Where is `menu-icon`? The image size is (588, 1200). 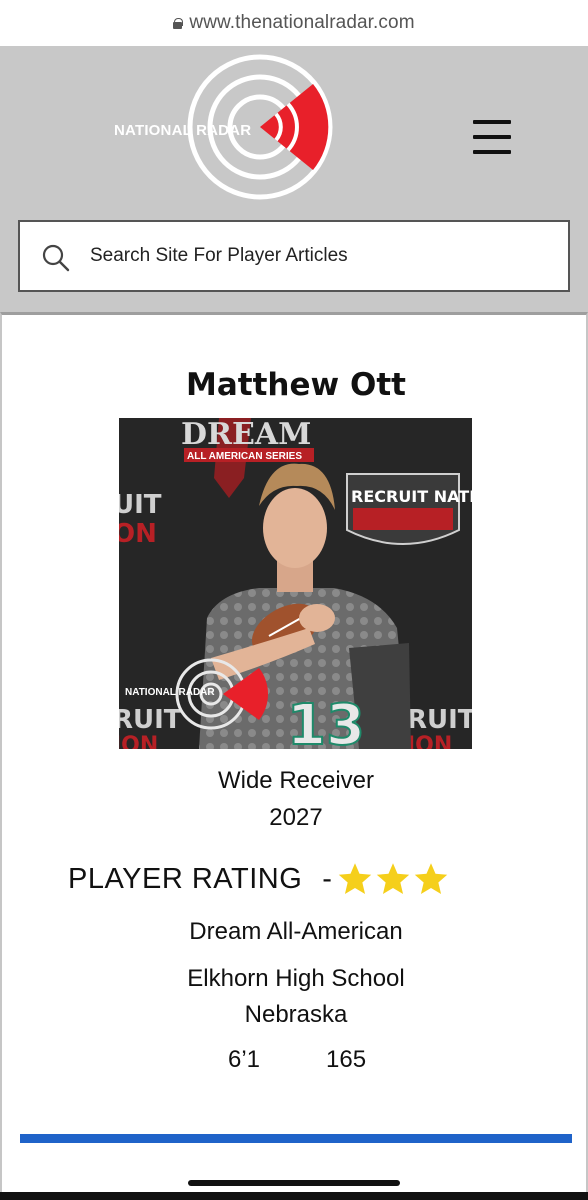
menu-icon is located at coordinates (493, 138).